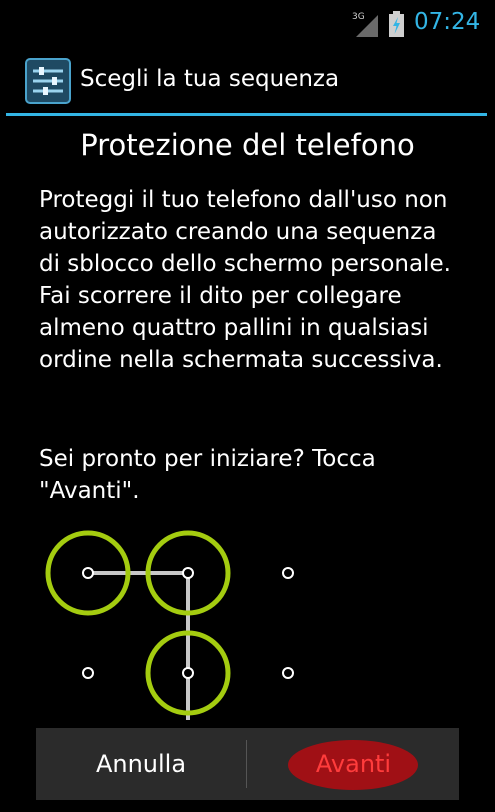 This screenshot has width=495, height=812. I want to click on network-3g-icon: 3G, so click(367, 25).